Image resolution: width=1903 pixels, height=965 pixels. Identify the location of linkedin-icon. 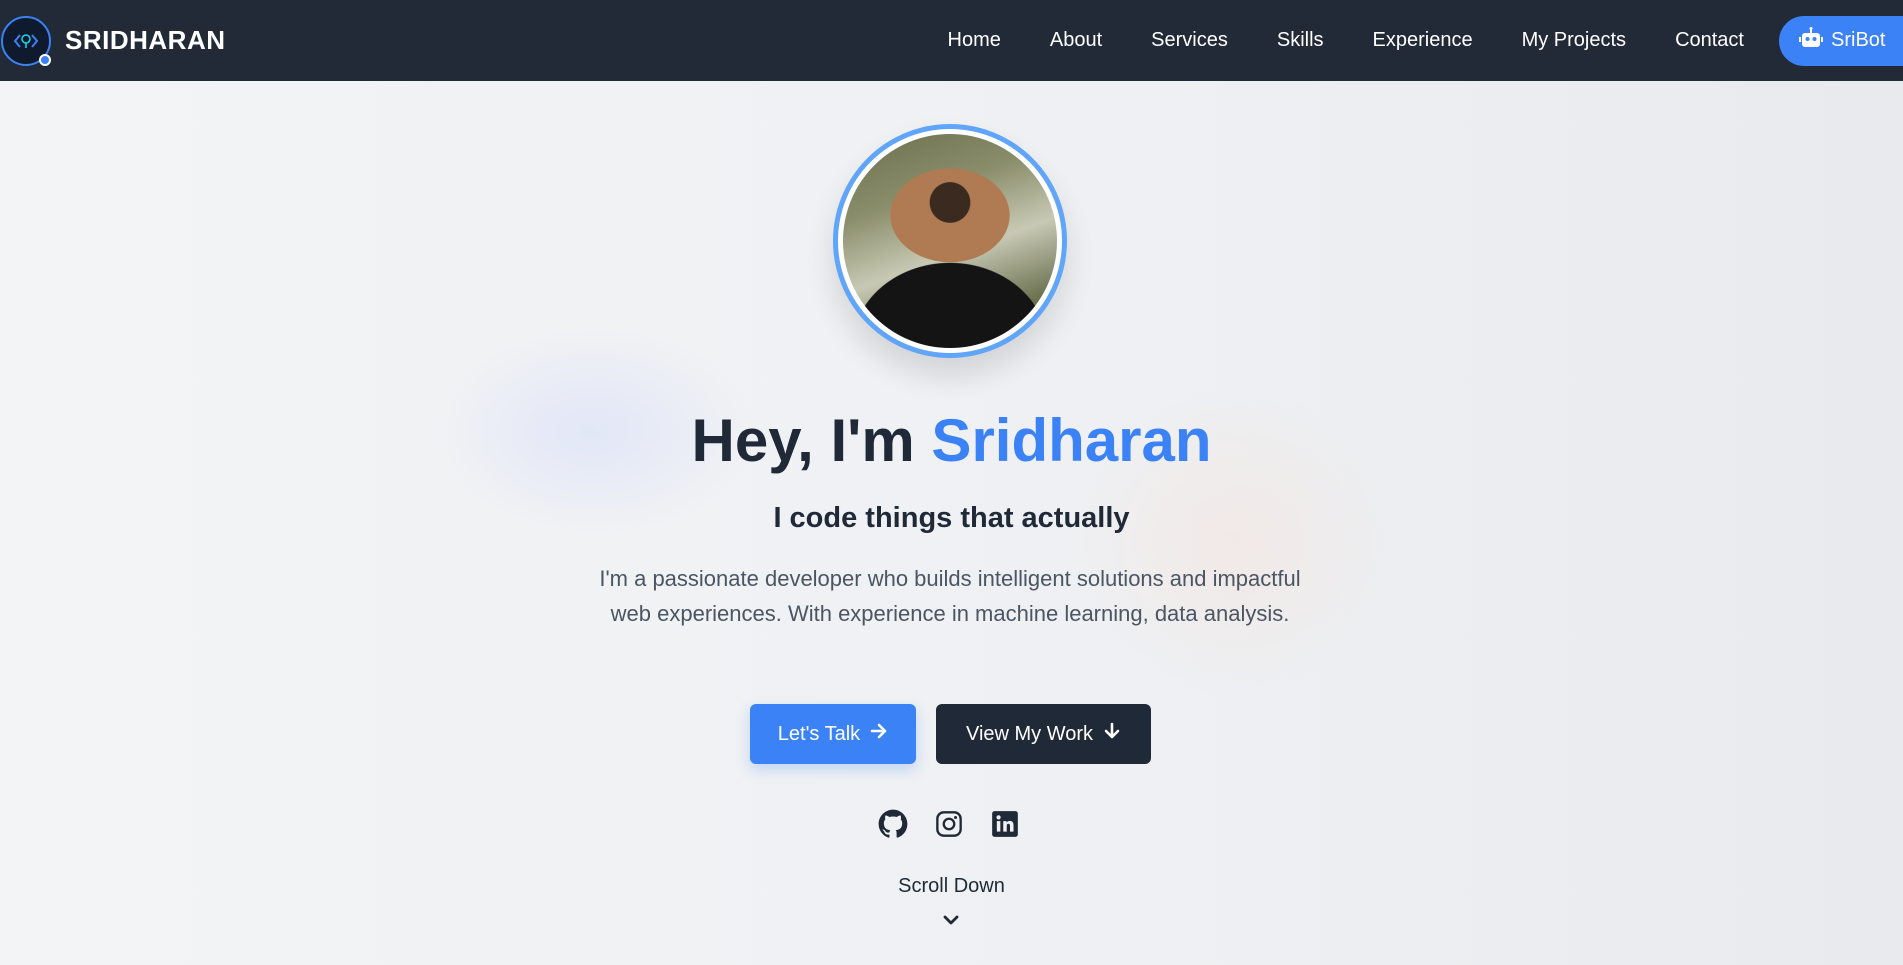
(1005, 824).